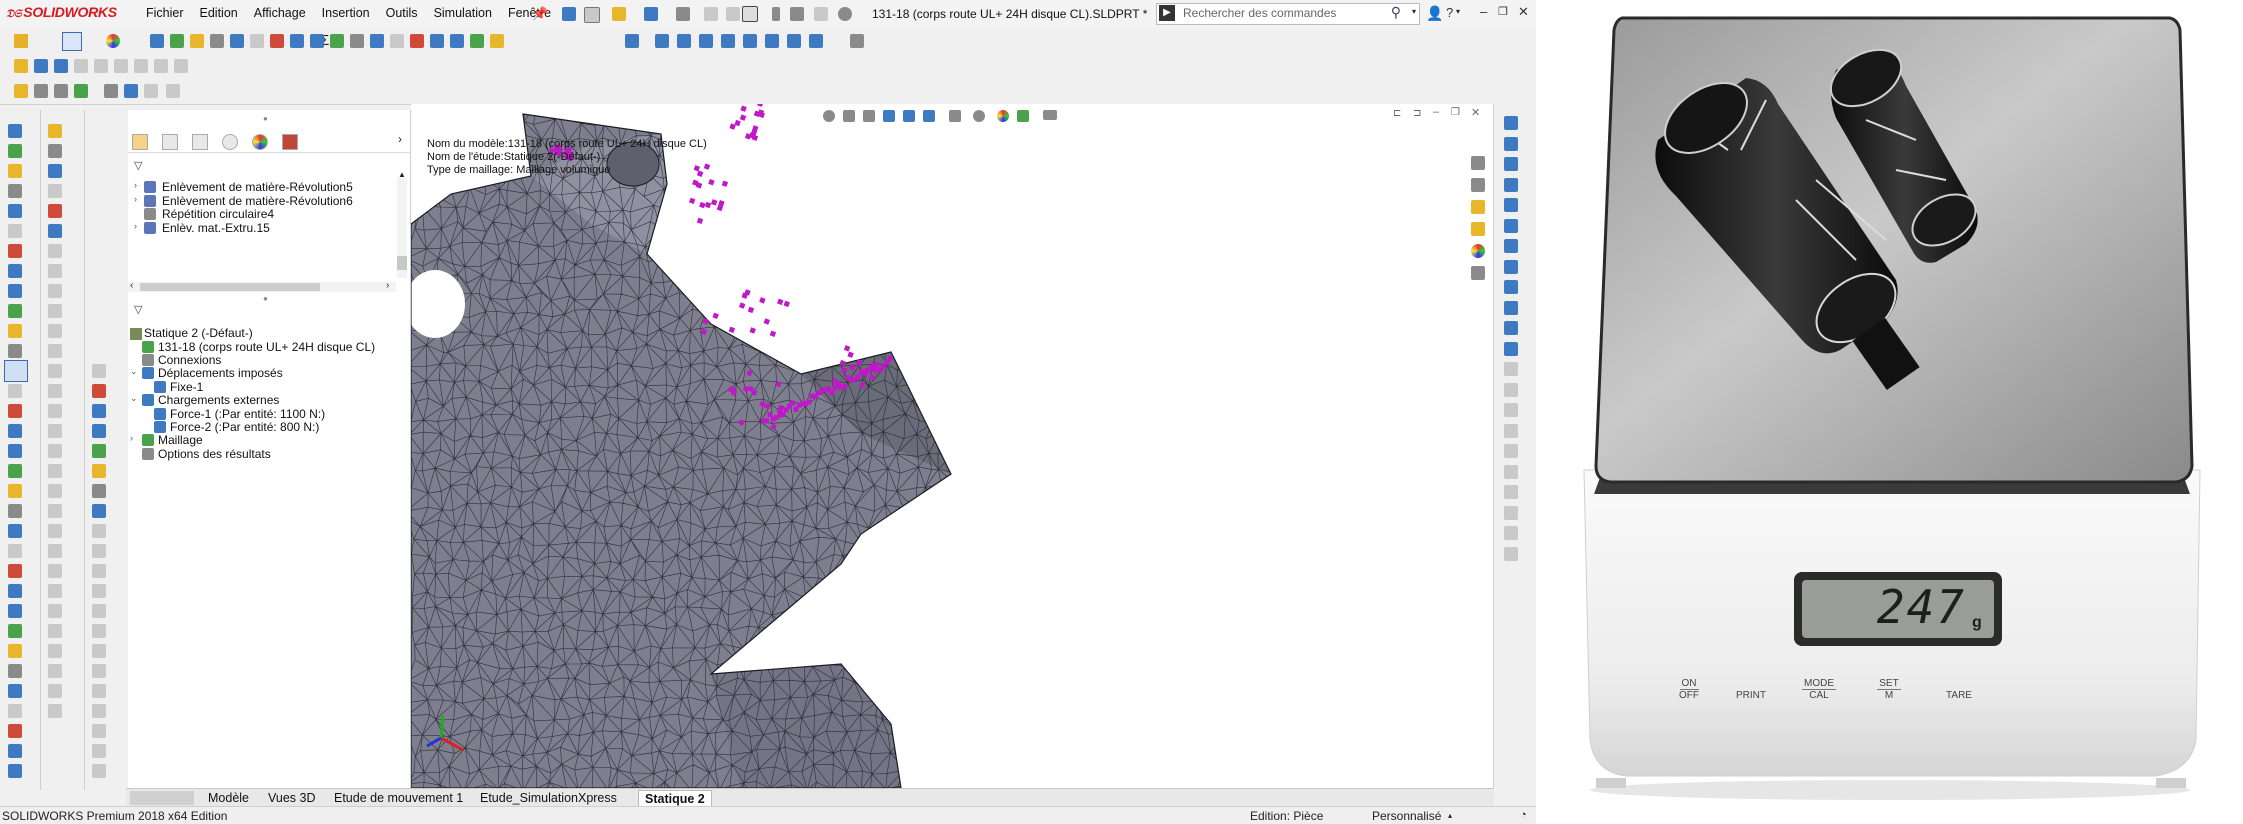  What do you see at coordinates (214, 454) in the screenshot?
I see `study-tree-item: Options des résultats` at bounding box center [214, 454].